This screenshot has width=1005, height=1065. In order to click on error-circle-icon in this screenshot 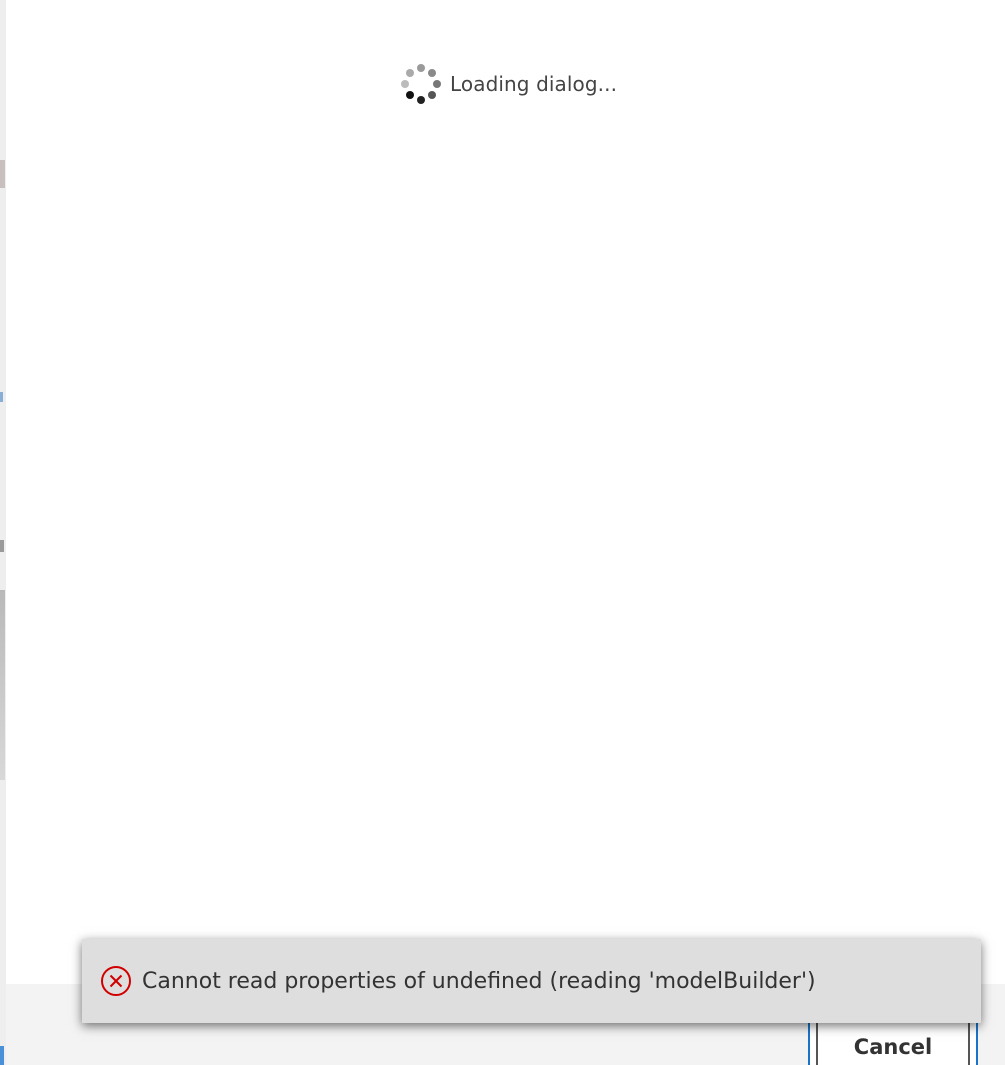, I will do `click(116, 981)`.